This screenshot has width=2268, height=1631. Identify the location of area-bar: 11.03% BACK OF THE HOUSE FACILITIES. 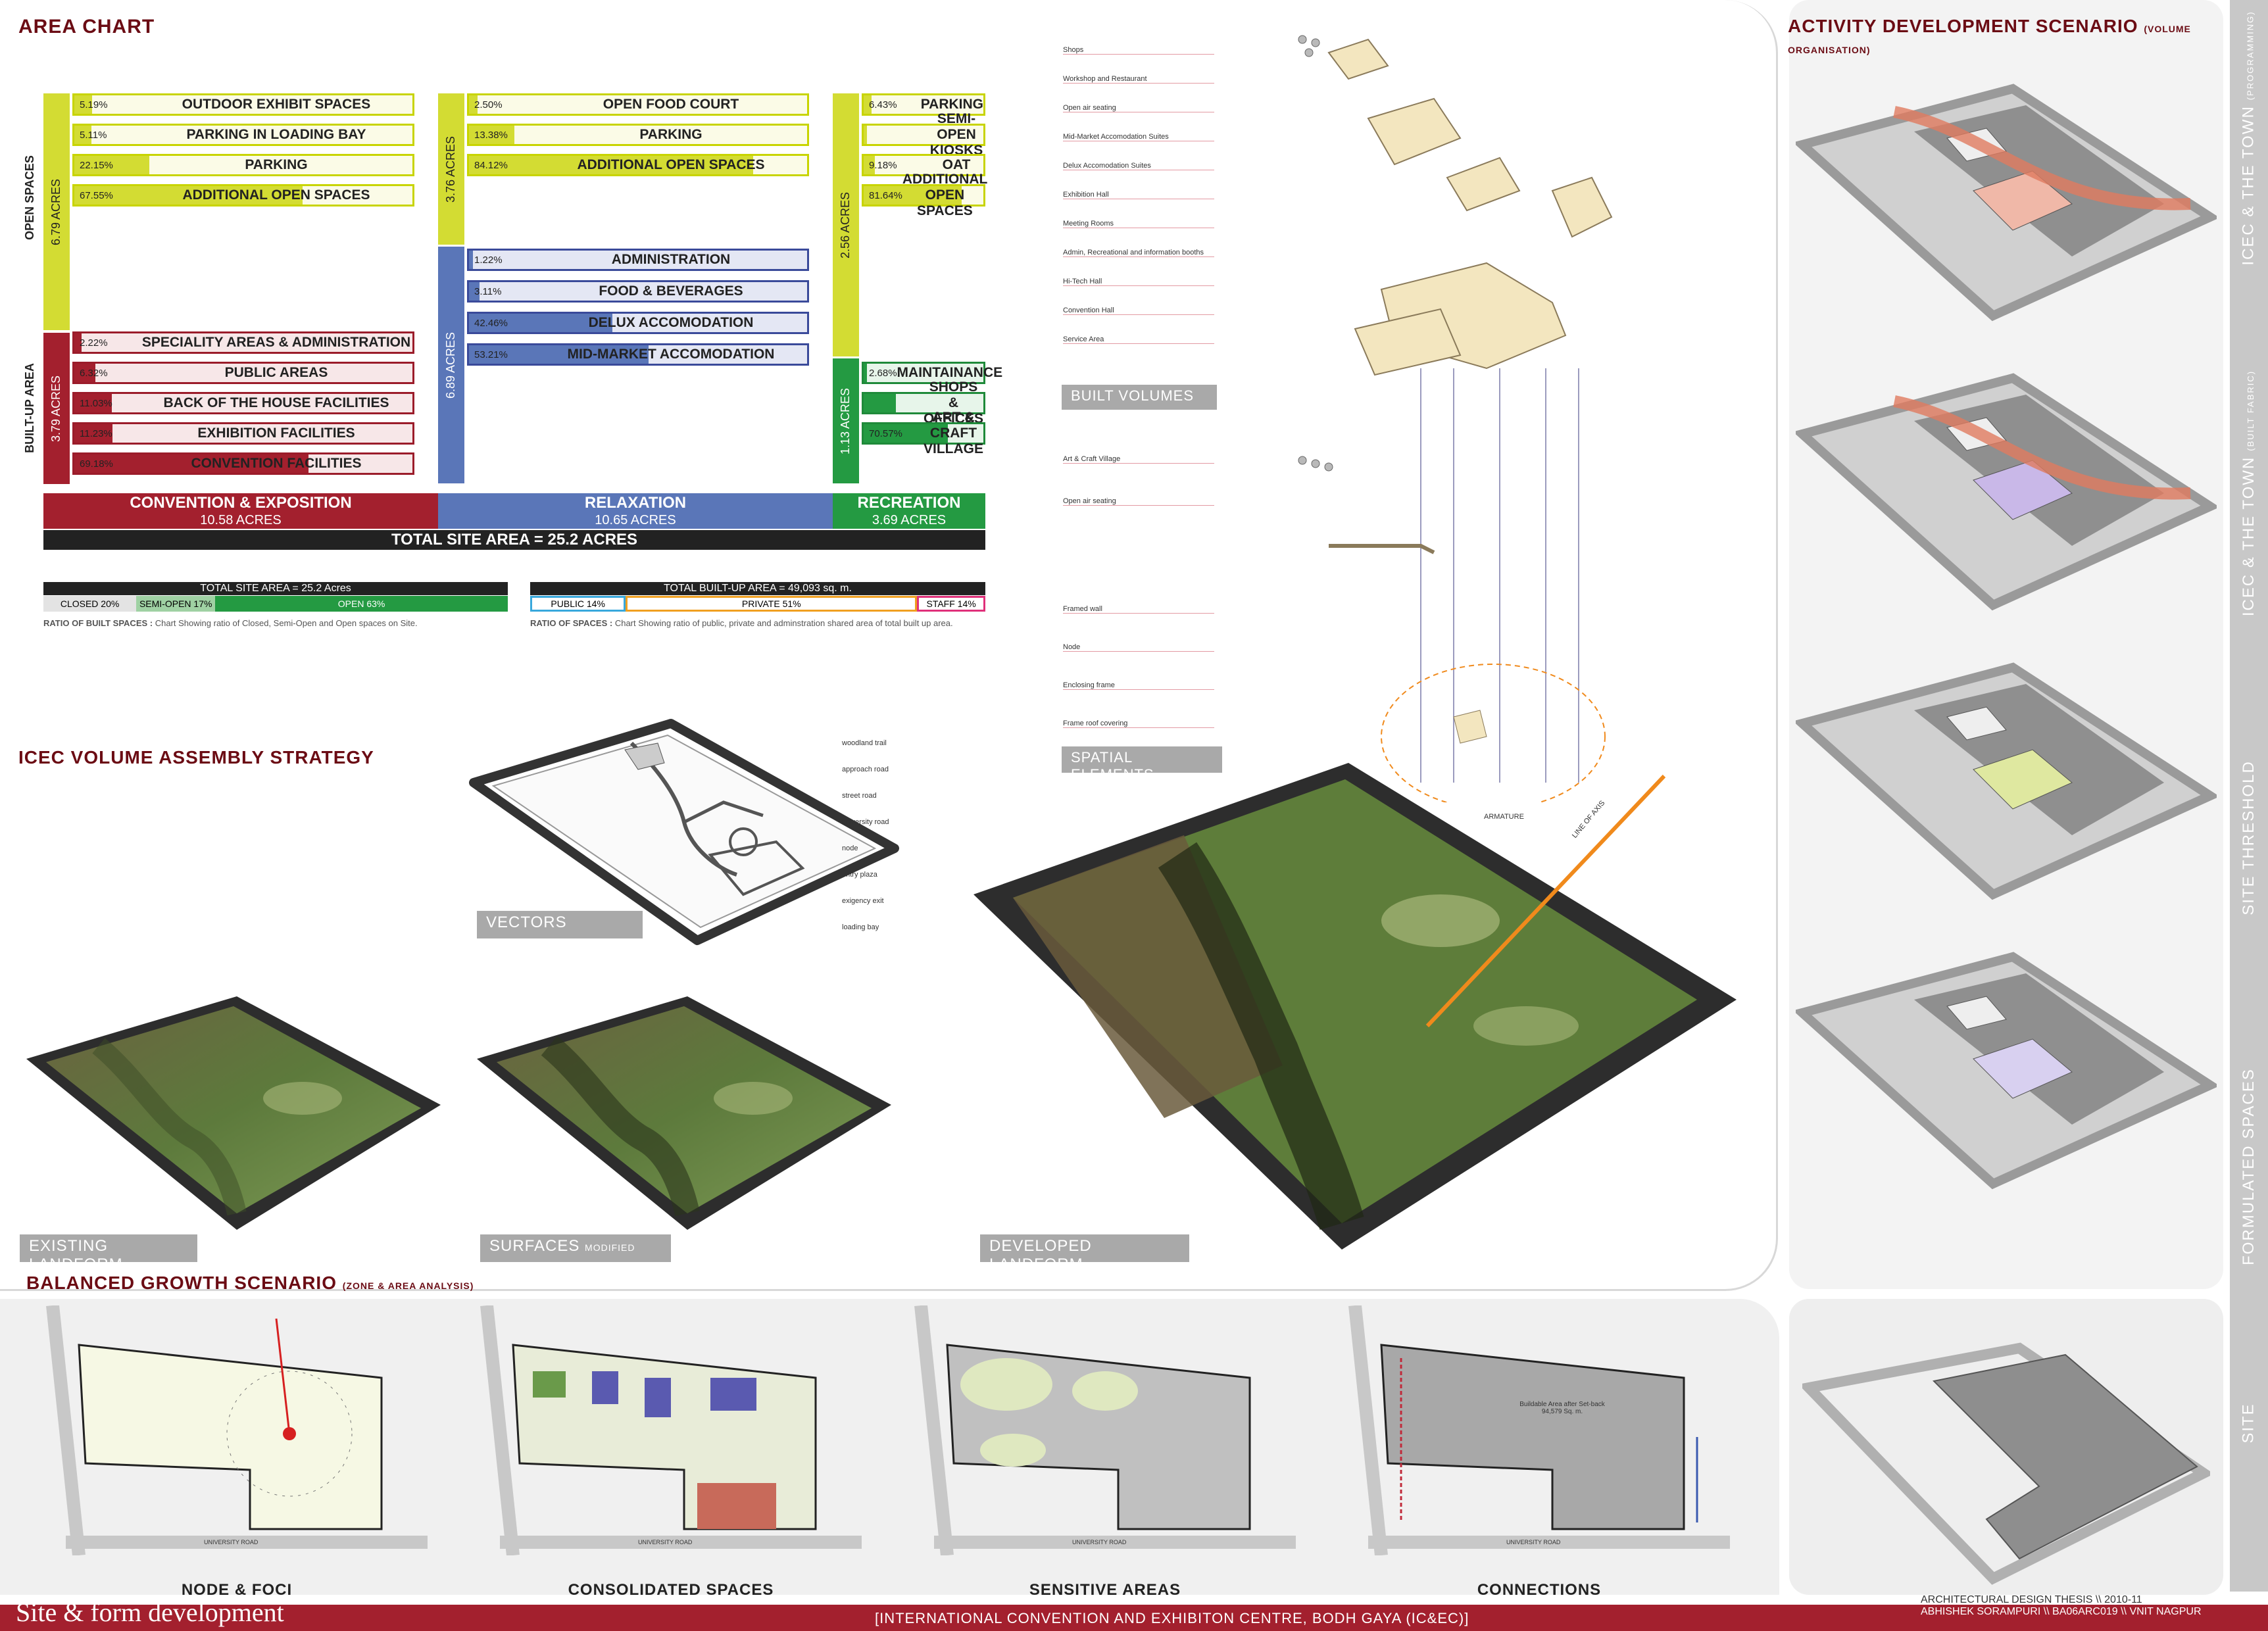
(243, 403).